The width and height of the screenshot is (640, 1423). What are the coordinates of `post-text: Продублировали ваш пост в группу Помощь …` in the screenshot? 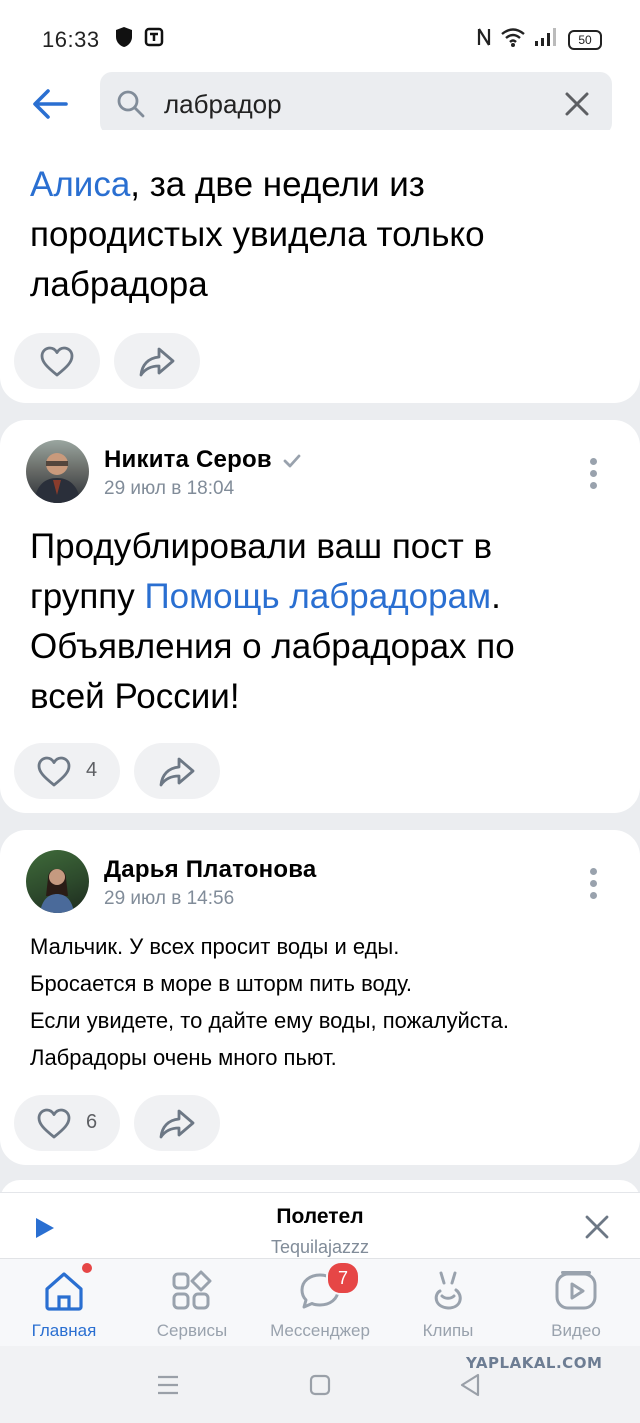 It's located at (272, 621).